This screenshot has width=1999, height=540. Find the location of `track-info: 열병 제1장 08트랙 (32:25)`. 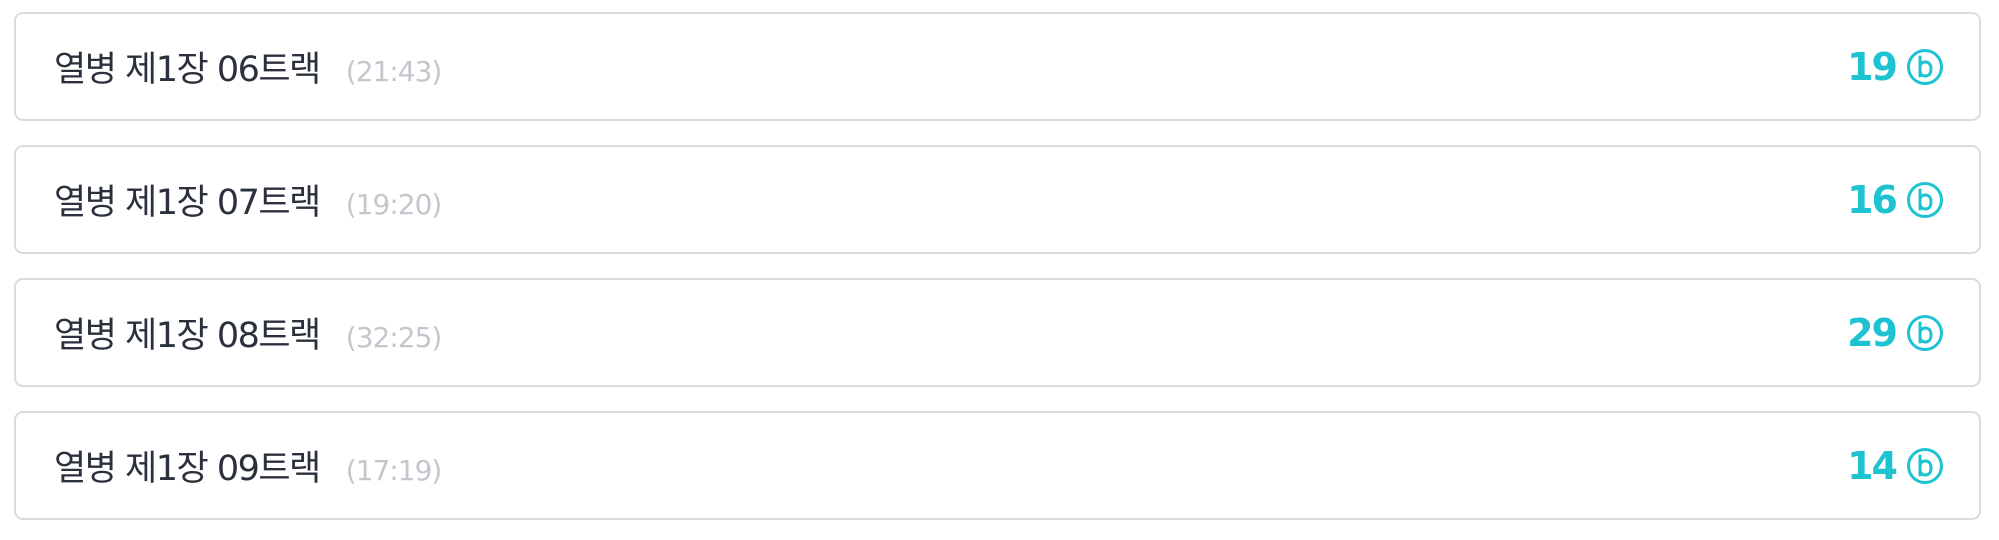

track-info: 열병 제1장 08트랙 (32:25) is located at coordinates (248, 332).